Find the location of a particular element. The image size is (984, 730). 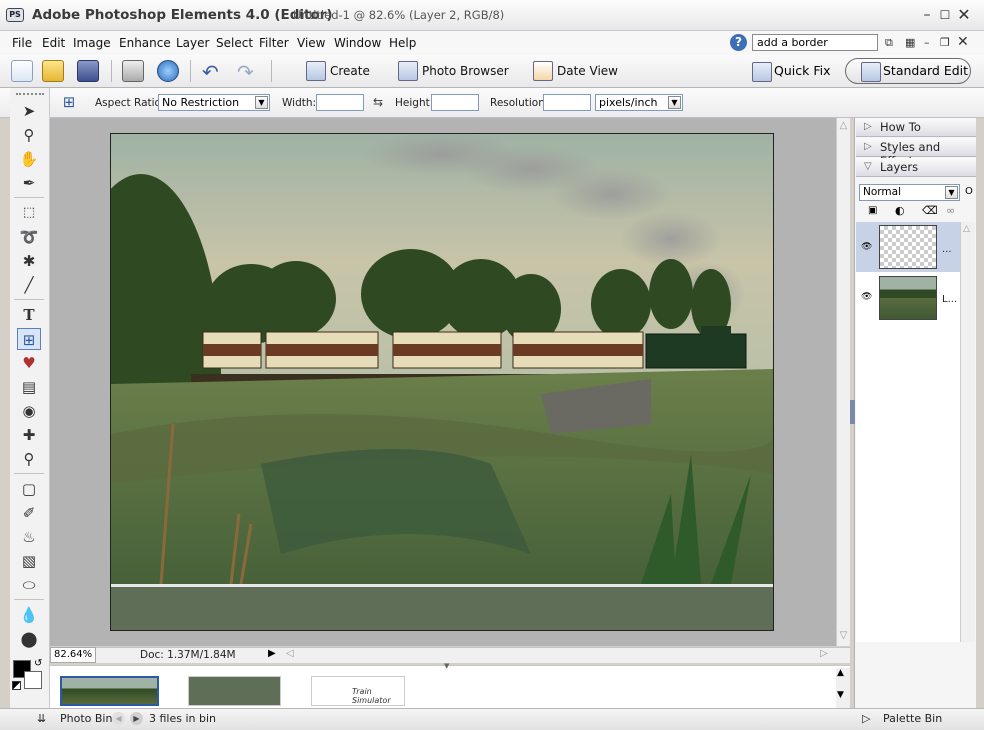

doc-restore-icon: ❐ is located at coordinates (945, 42).